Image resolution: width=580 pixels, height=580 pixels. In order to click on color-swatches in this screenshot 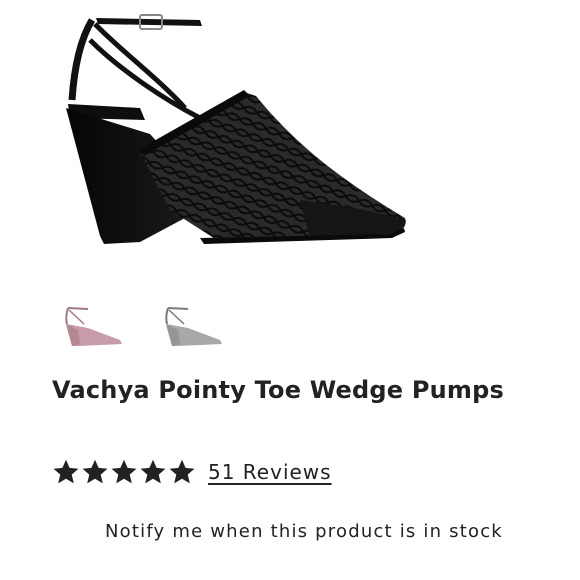, I will do `click(158, 328)`.